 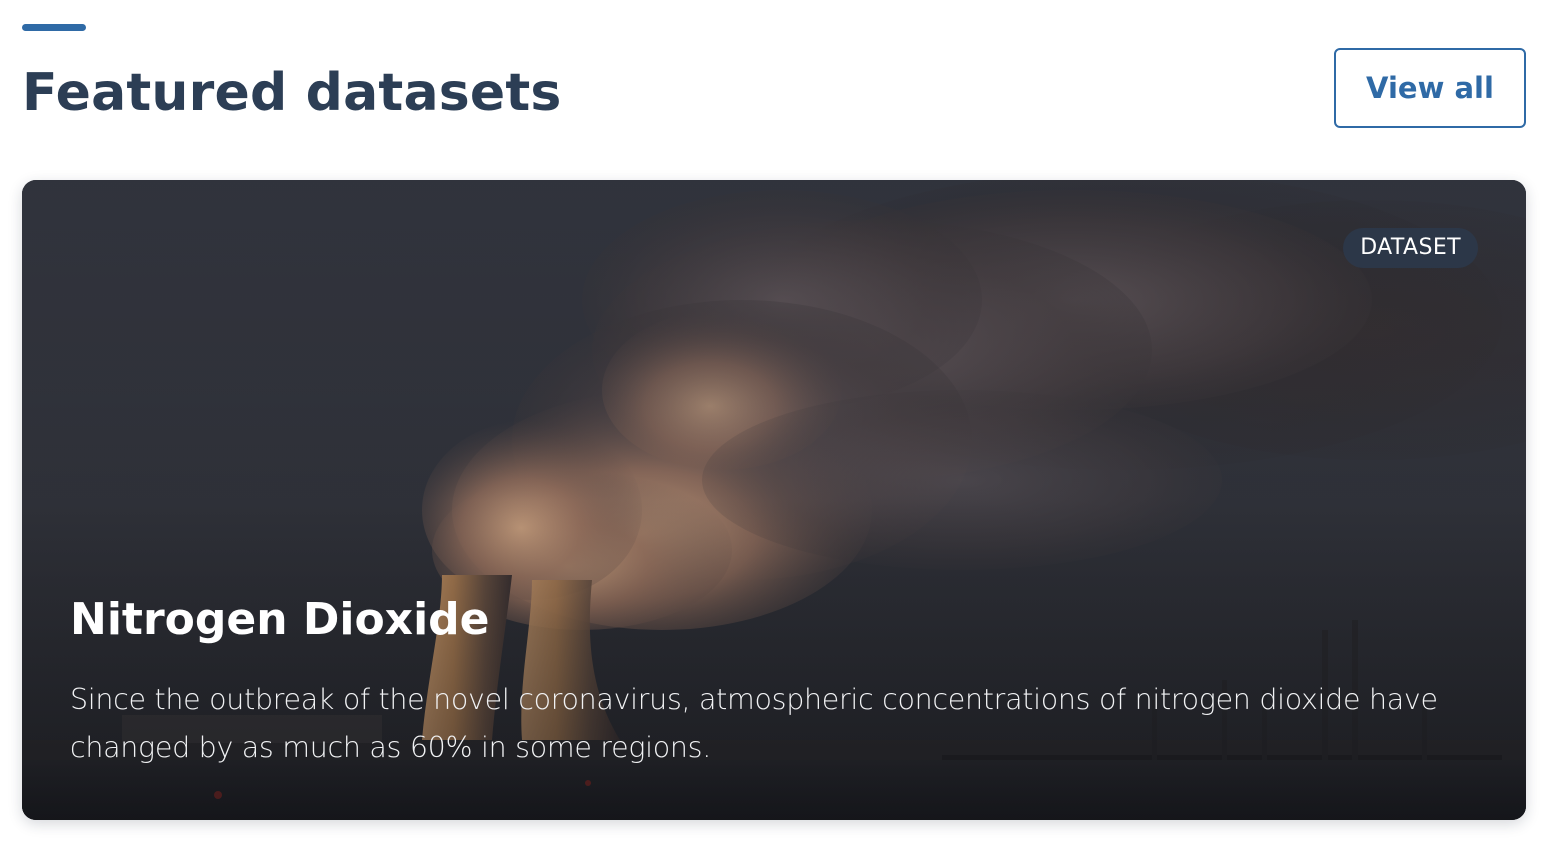 What do you see at coordinates (1430, 88) in the screenshot?
I see `view-all-button: View all` at bounding box center [1430, 88].